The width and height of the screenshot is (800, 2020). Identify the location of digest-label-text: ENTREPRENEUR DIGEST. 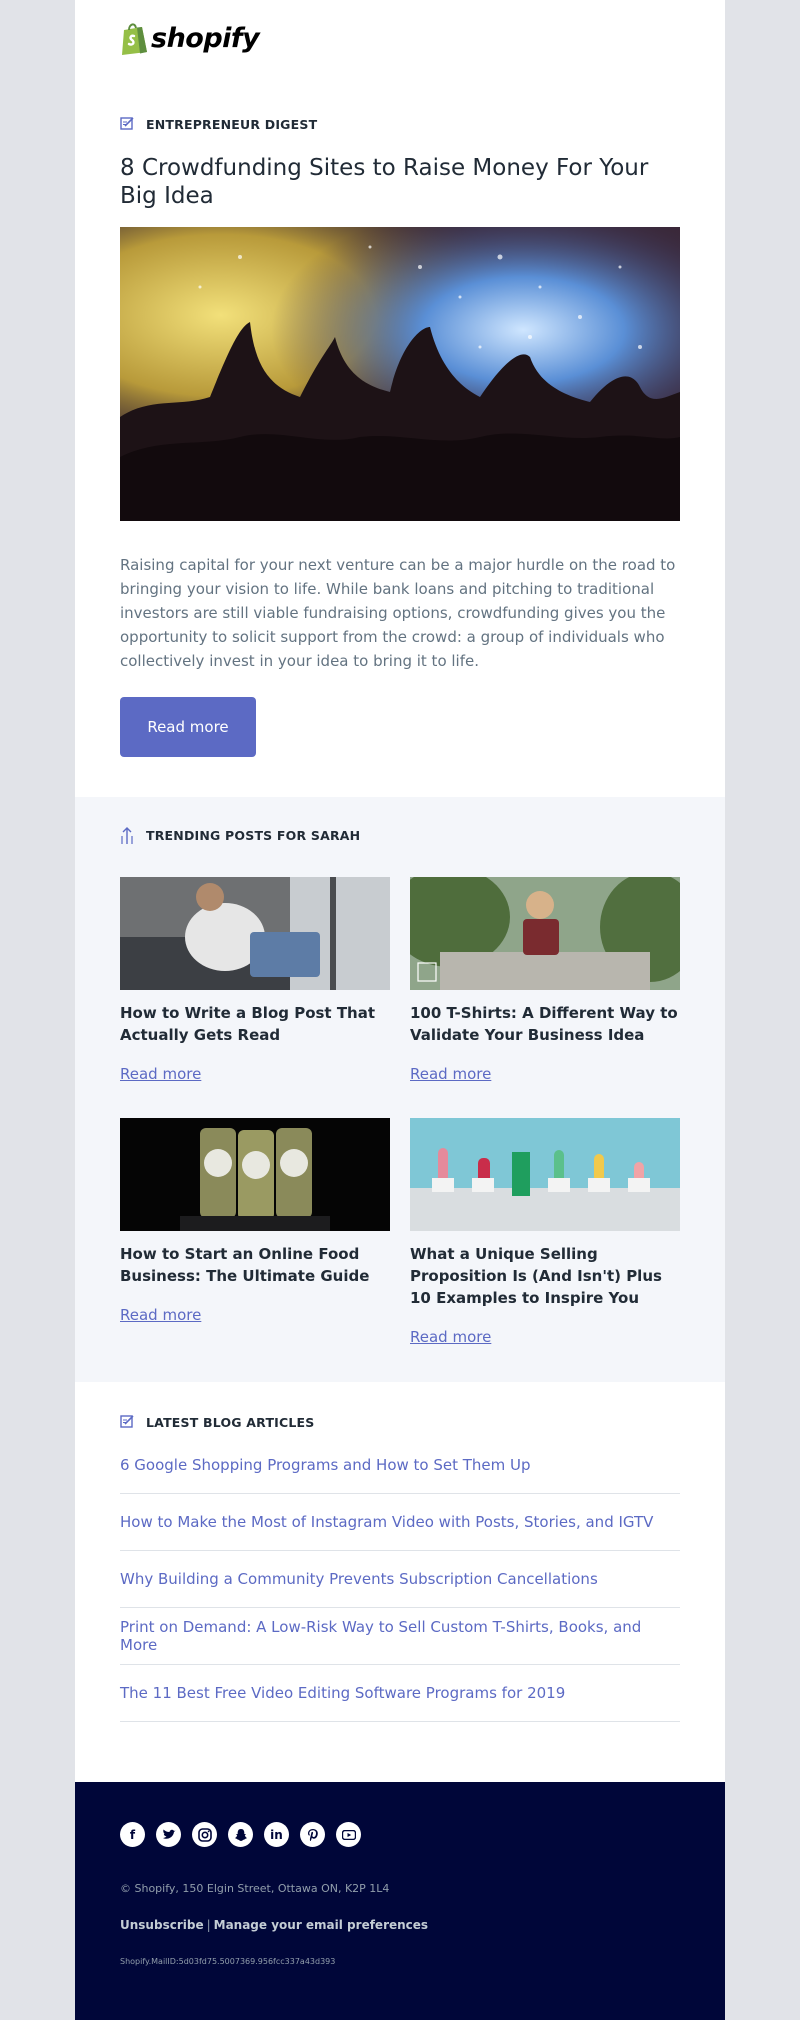
(232, 124).